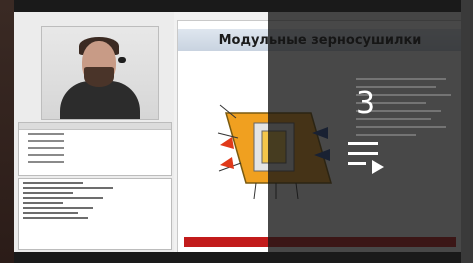 The height and width of the screenshot is (263, 473). What do you see at coordinates (467, 131) in the screenshot?
I see `right-border` at bounding box center [467, 131].